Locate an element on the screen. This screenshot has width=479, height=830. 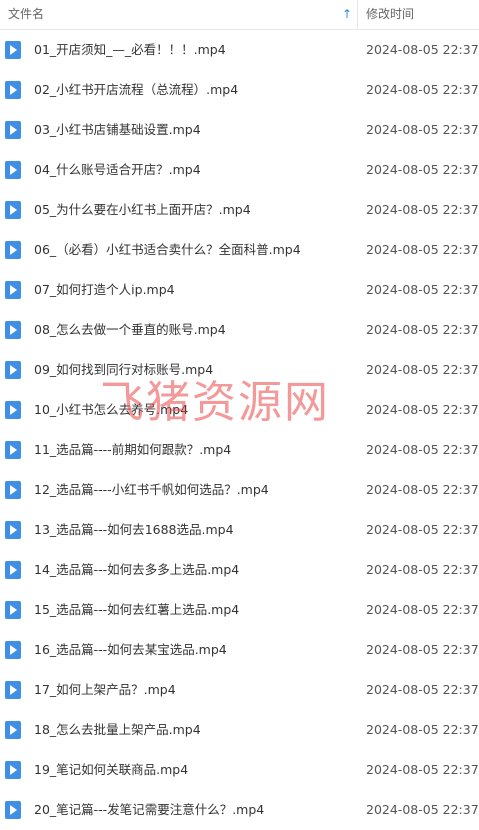
file-name: 15_选品篇---如何去红薯上选品.mp4 is located at coordinates (136, 610).